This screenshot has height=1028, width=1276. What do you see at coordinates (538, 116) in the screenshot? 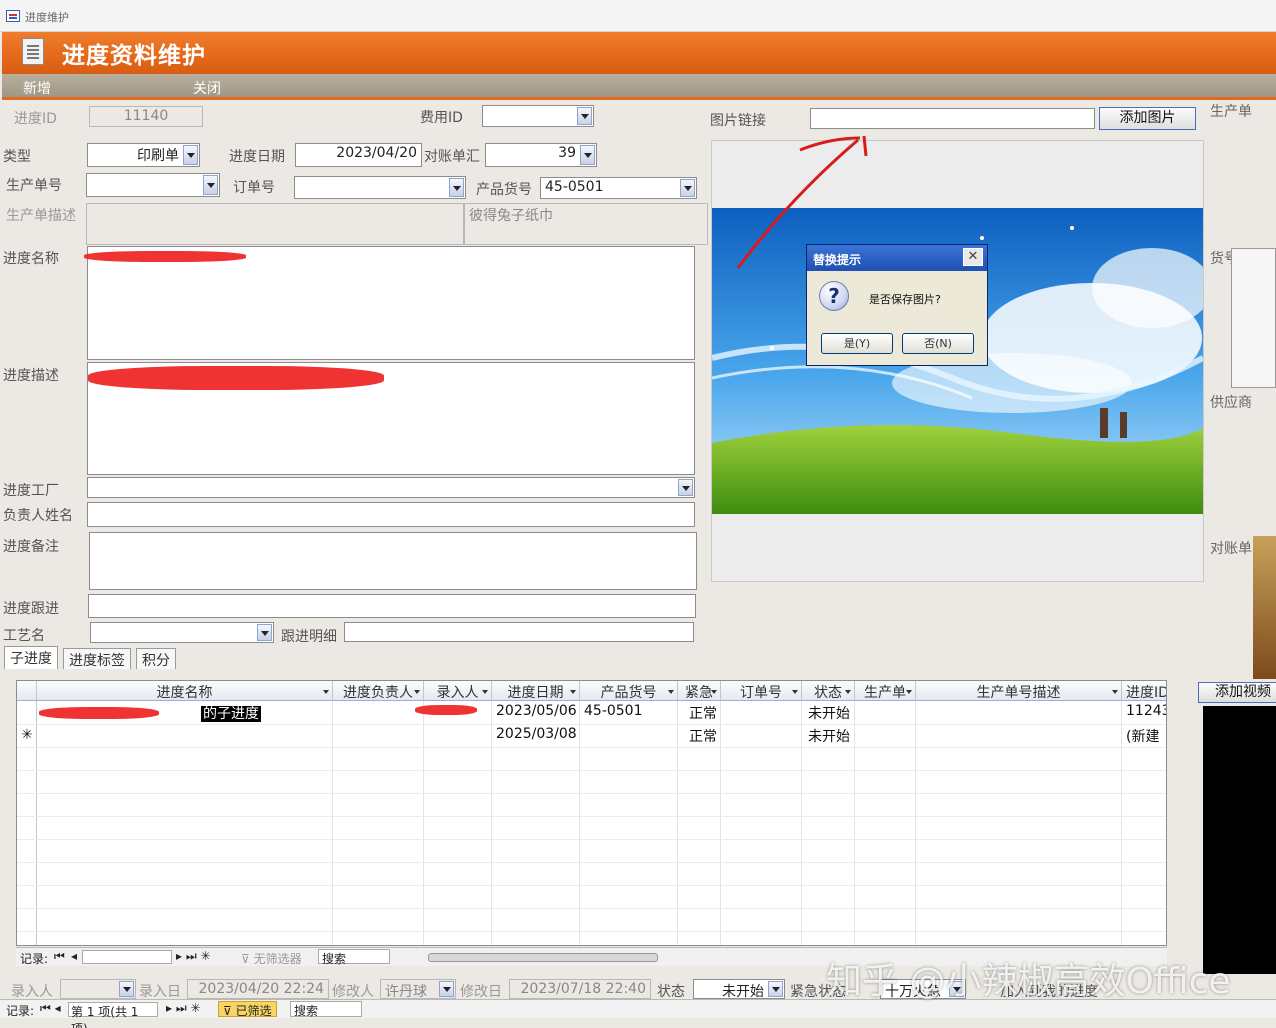
I see `fee-id-select` at bounding box center [538, 116].